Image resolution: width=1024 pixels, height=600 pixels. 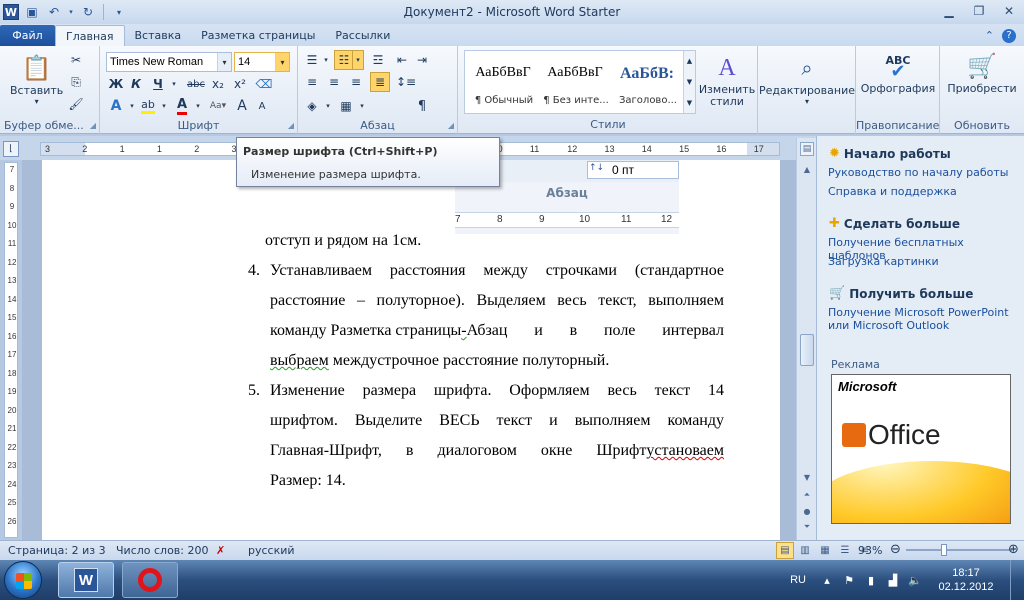 What do you see at coordinates (689, 82) in the screenshot?
I see `styles-down-icon: ▼` at bounding box center [689, 82].